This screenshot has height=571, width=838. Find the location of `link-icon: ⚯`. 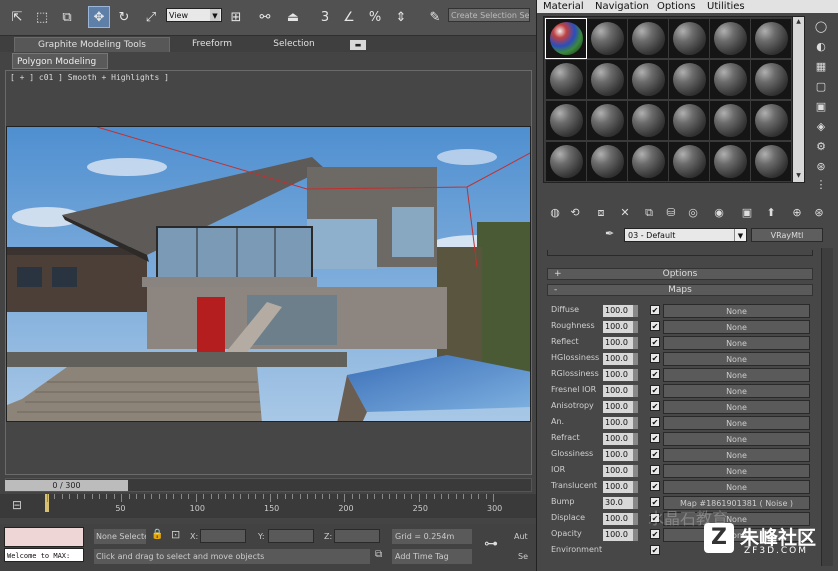

link-icon: ⚯ is located at coordinates (265, 17).